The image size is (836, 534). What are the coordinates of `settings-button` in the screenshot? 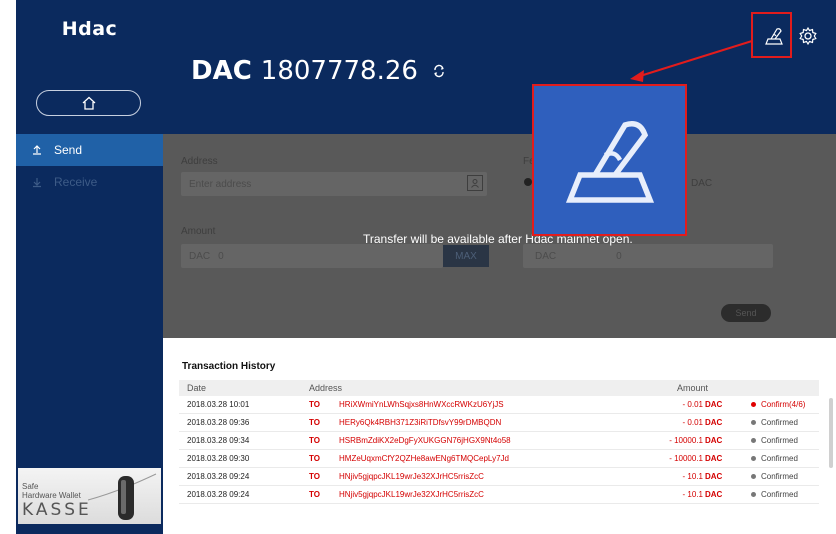 It's located at (808, 36).